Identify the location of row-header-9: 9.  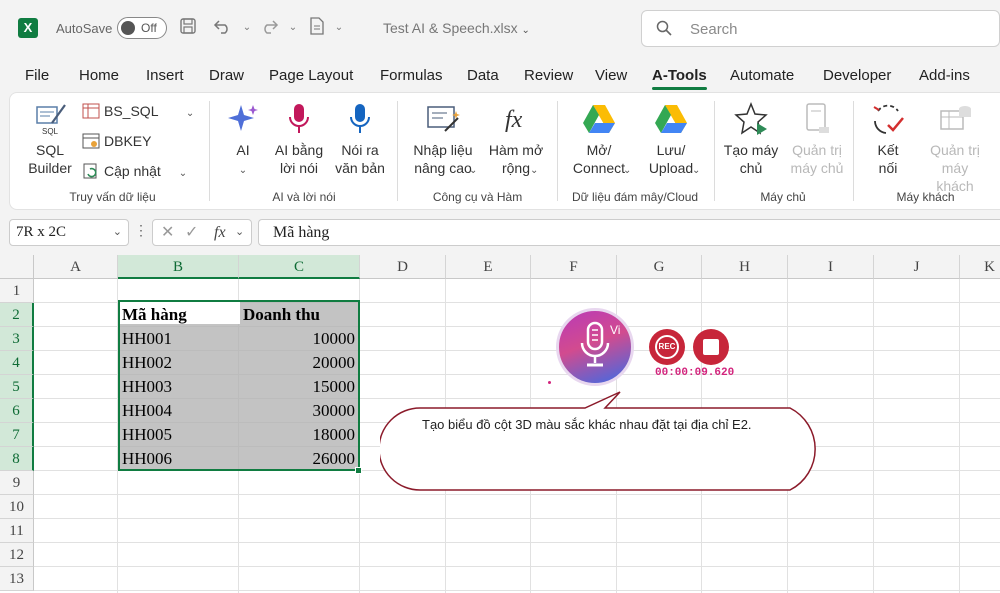
(17, 483).